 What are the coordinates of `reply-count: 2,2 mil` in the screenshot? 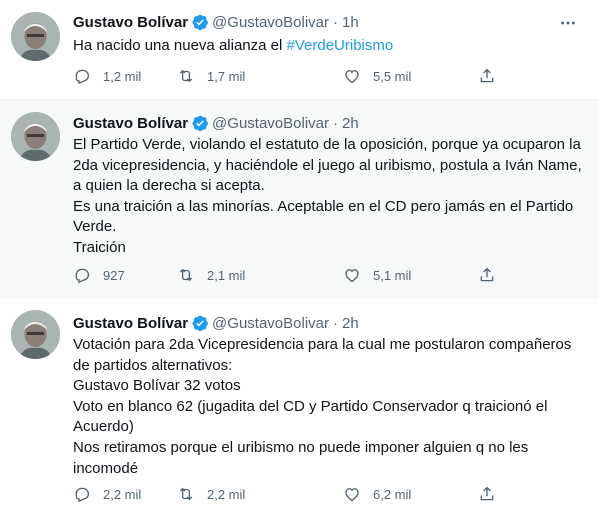 It's located at (122, 494).